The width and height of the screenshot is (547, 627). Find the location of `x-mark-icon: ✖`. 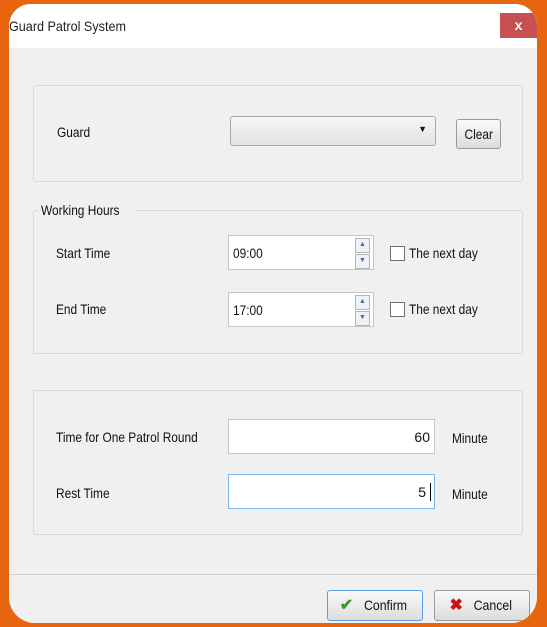

x-mark-icon: ✖ is located at coordinates (456, 605).